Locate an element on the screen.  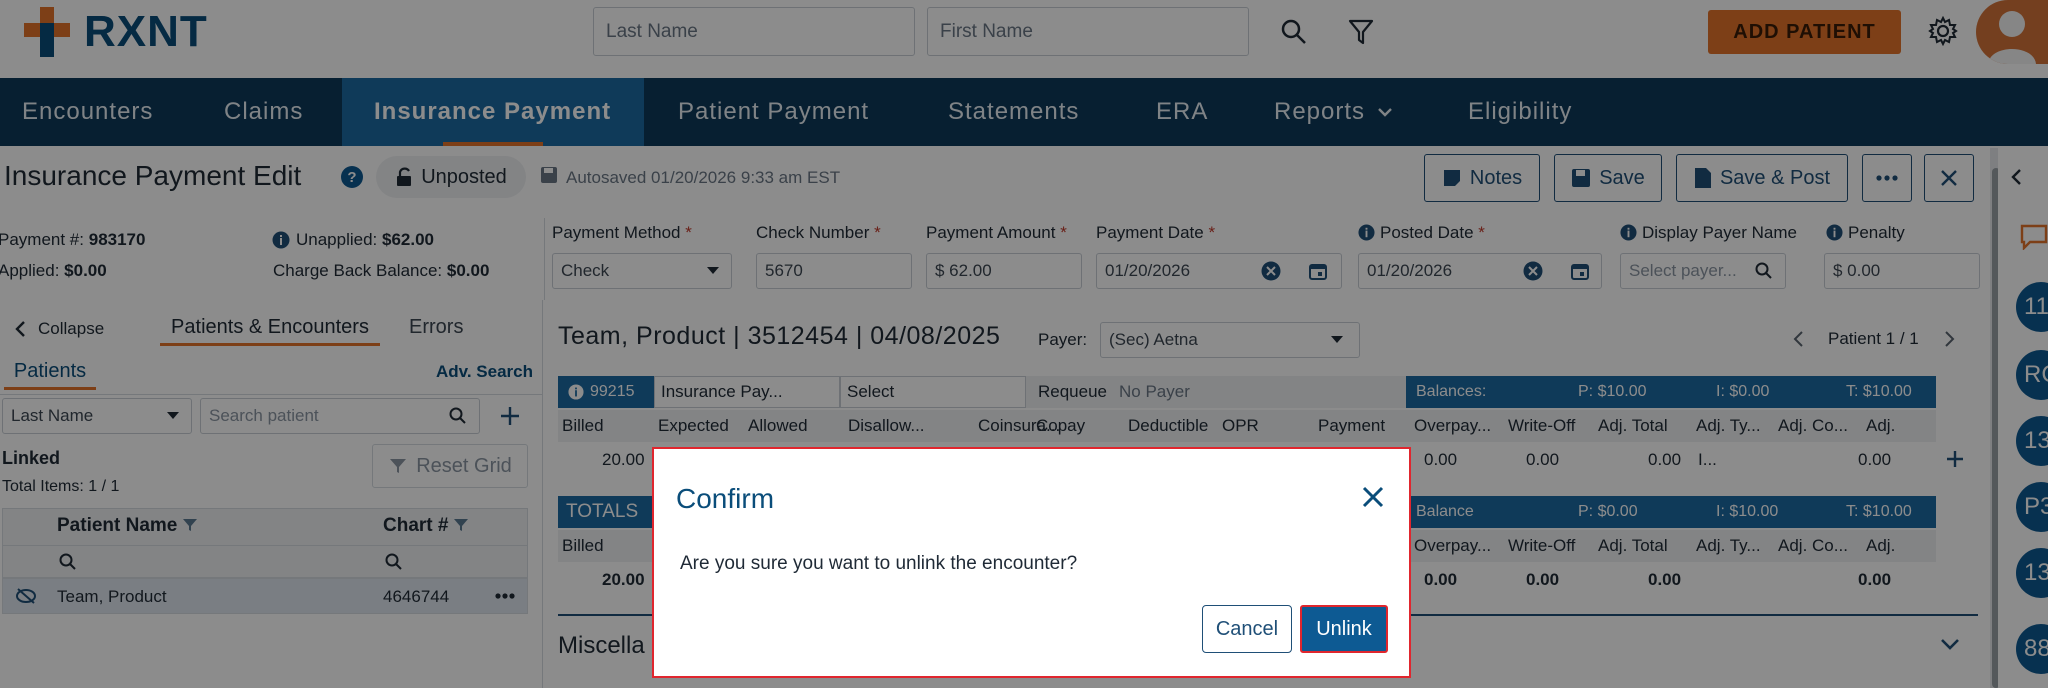
cancel-button: Cancel is located at coordinates (1247, 629).